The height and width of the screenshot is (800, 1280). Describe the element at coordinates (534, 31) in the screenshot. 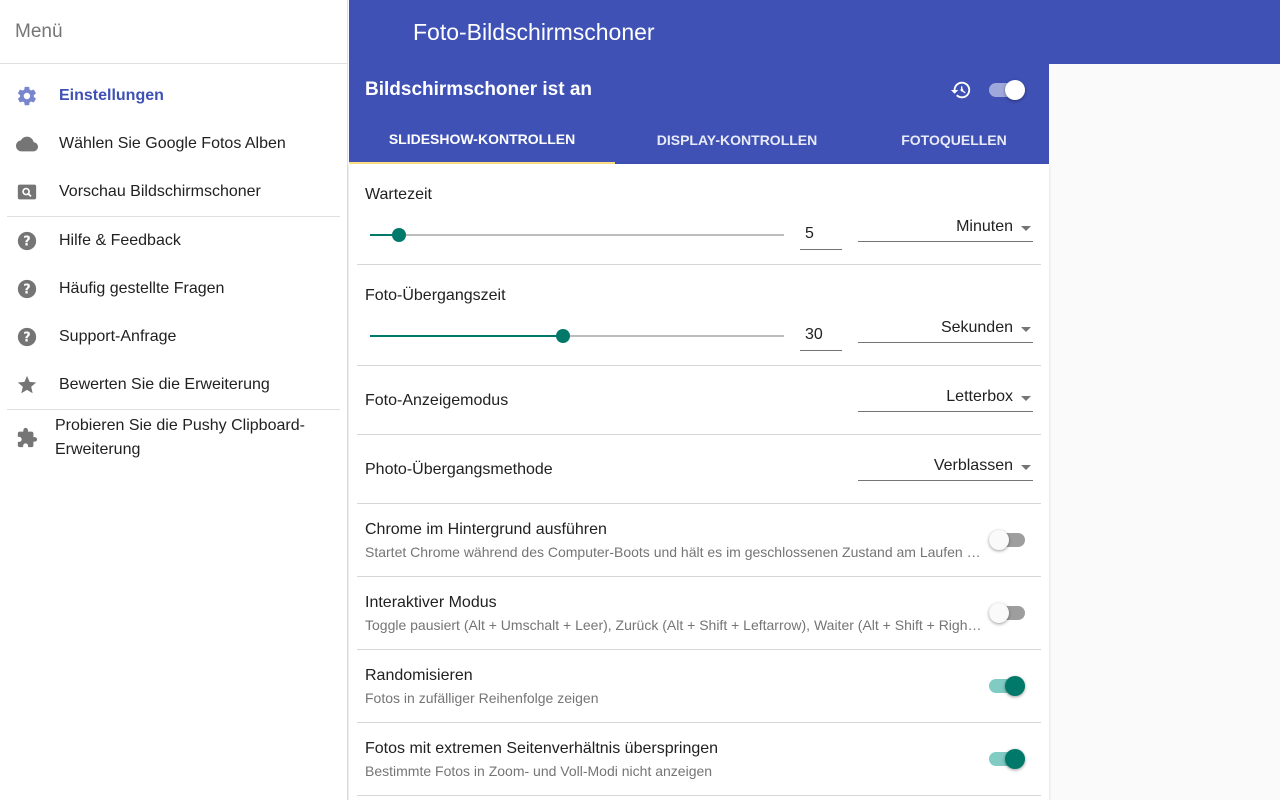

I see `page-title: Foto-Bildschirmschoner` at that location.